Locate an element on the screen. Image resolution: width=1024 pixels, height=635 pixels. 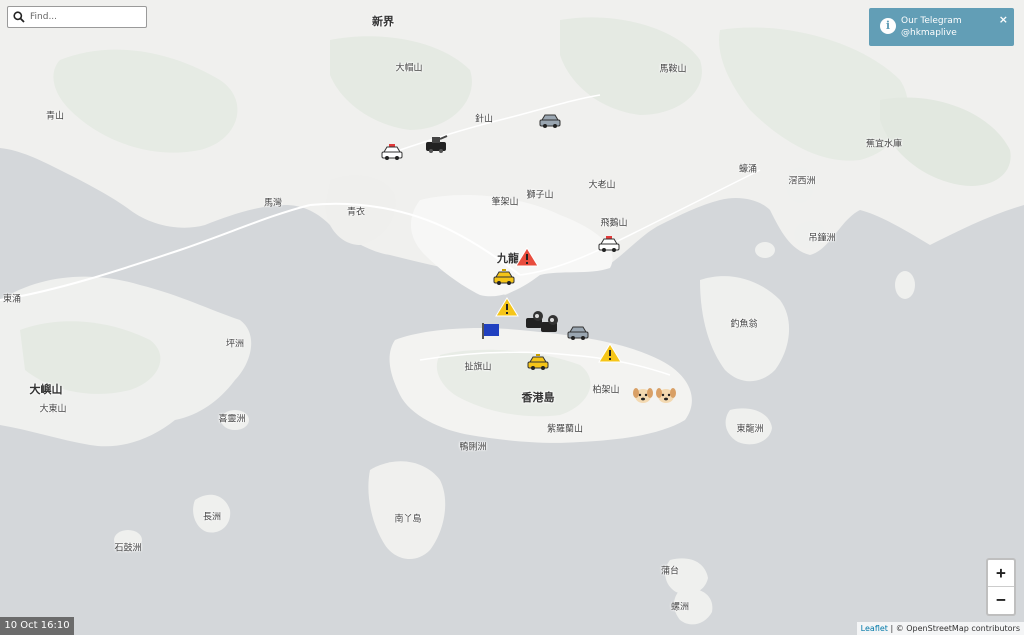
place-label-tai-lo-shan: 大老山 is located at coordinates (602, 185).